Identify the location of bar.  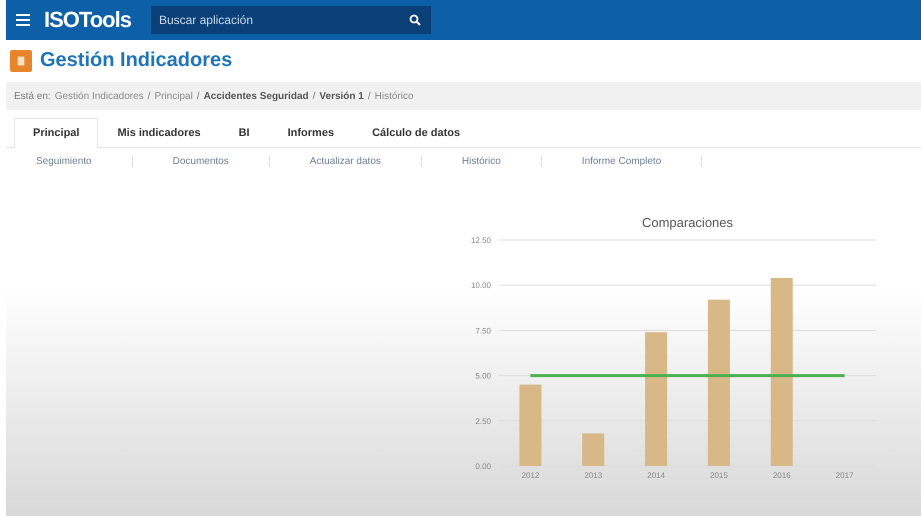
(593, 449).